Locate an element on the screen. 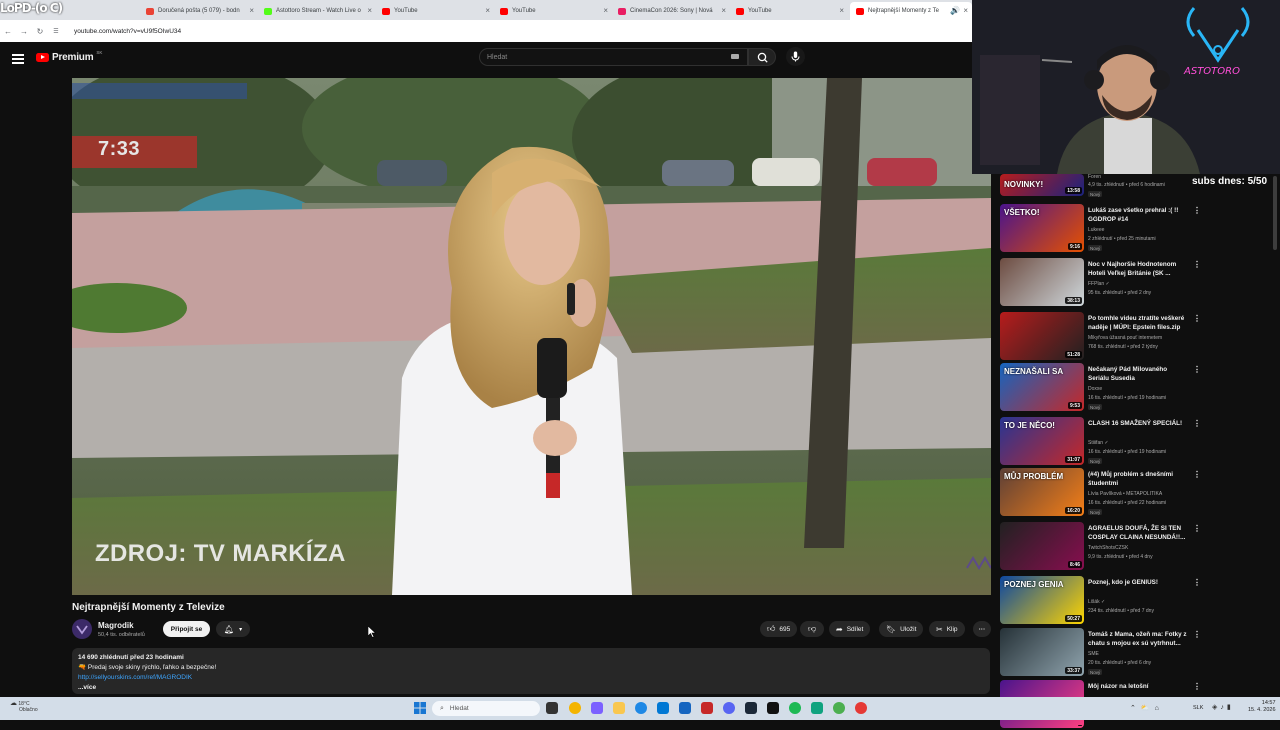 This screenshot has height=730, width=1280. recommended-channel: FFPlan ✓ is located at coordinates (1099, 284).